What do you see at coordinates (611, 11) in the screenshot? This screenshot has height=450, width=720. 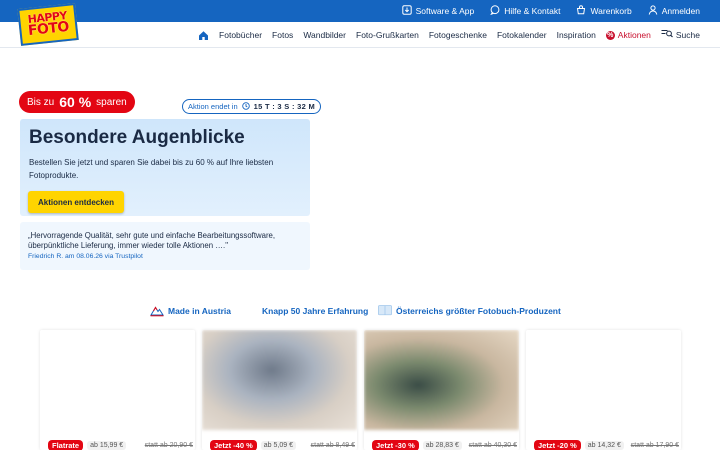 I see `cart-label: Warenkorb` at bounding box center [611, 11].